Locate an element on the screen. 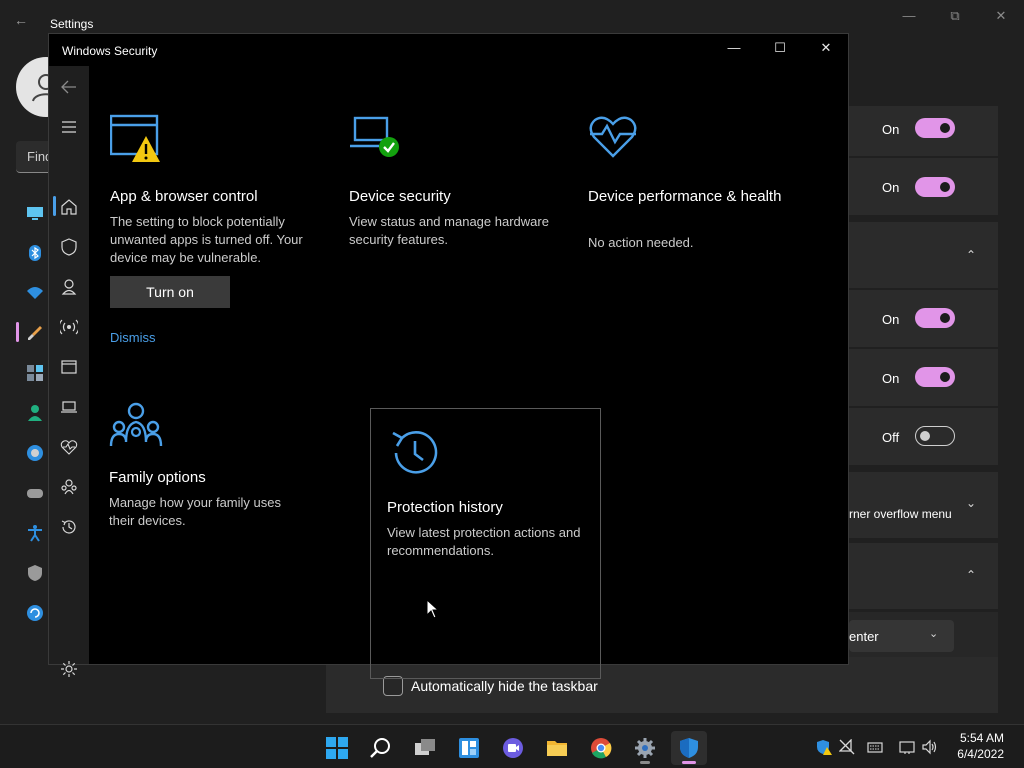  security-warning-tray-icon is located at coordinates (824, 747).